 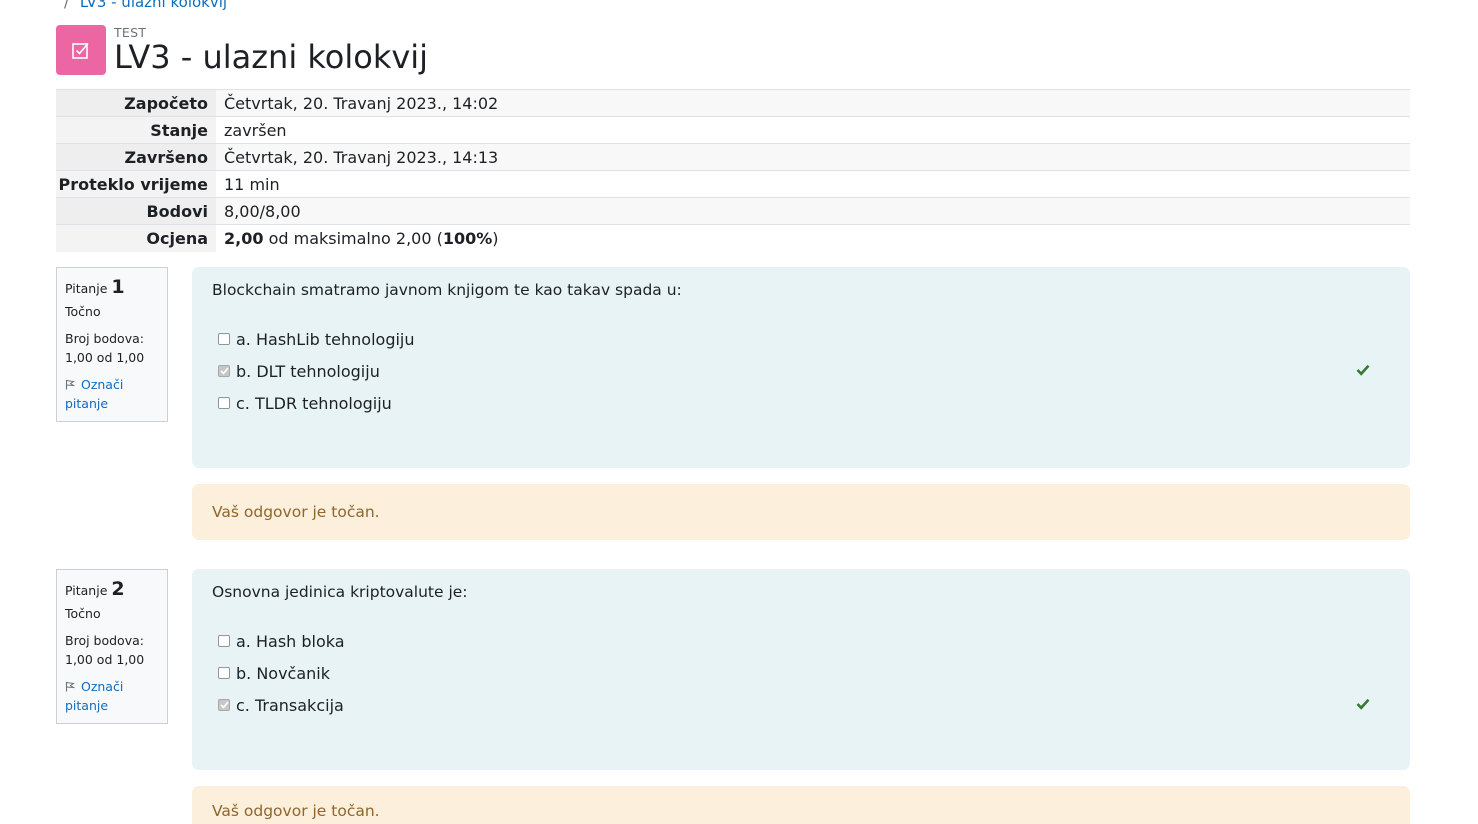 I want to click on summary-row-grade: Ocjena 2,00 od maksimalno 2,00 (100%), so click(x=733, y=238).